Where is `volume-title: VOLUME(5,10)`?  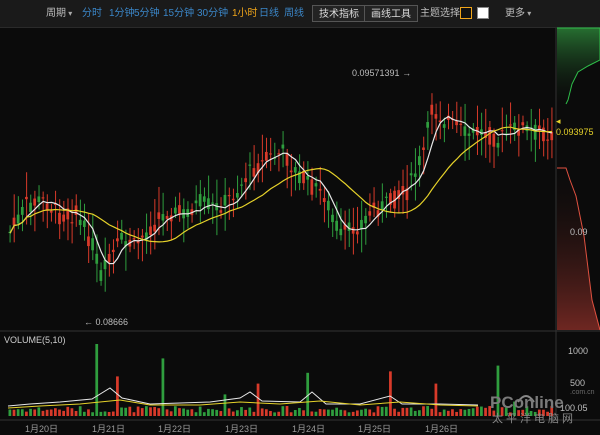 volume-title: VOLUME(5,10) is located at coordinates (35, 340).